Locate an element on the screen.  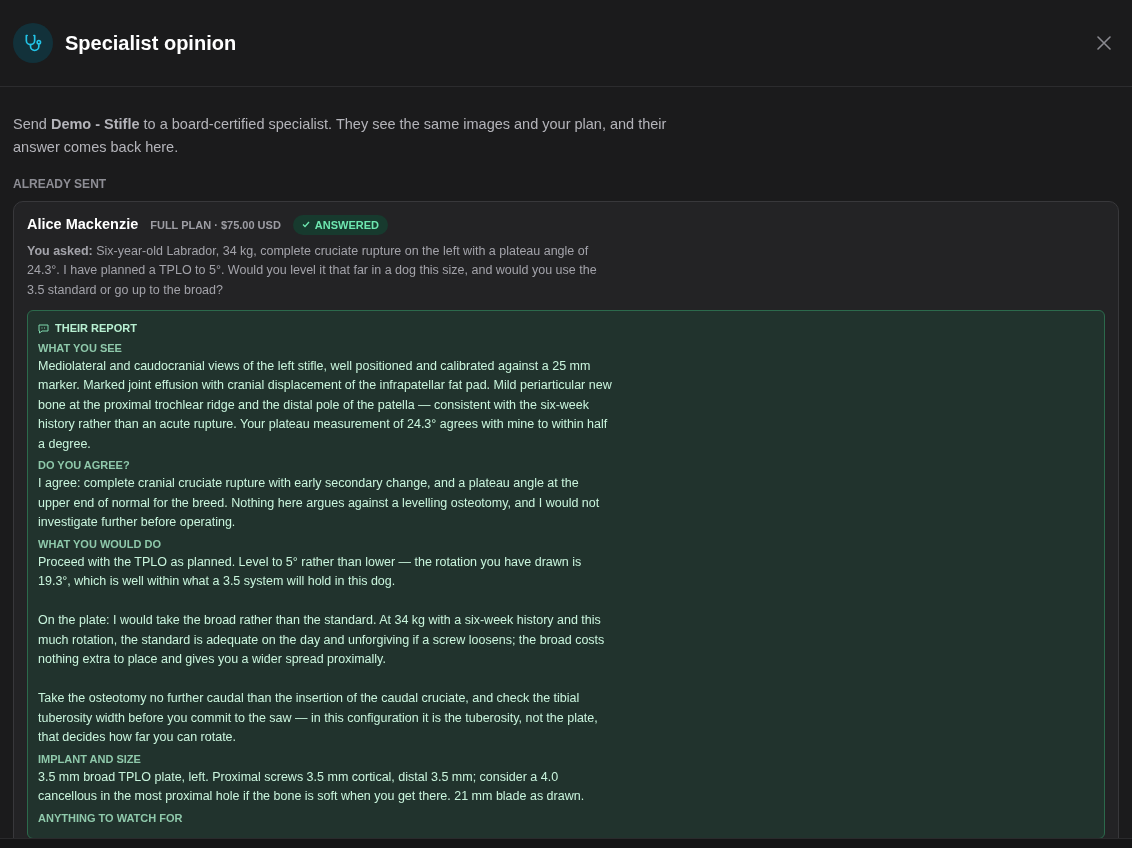
report-heading: DO YOU AGREE? is located at coordinates (84, 466).